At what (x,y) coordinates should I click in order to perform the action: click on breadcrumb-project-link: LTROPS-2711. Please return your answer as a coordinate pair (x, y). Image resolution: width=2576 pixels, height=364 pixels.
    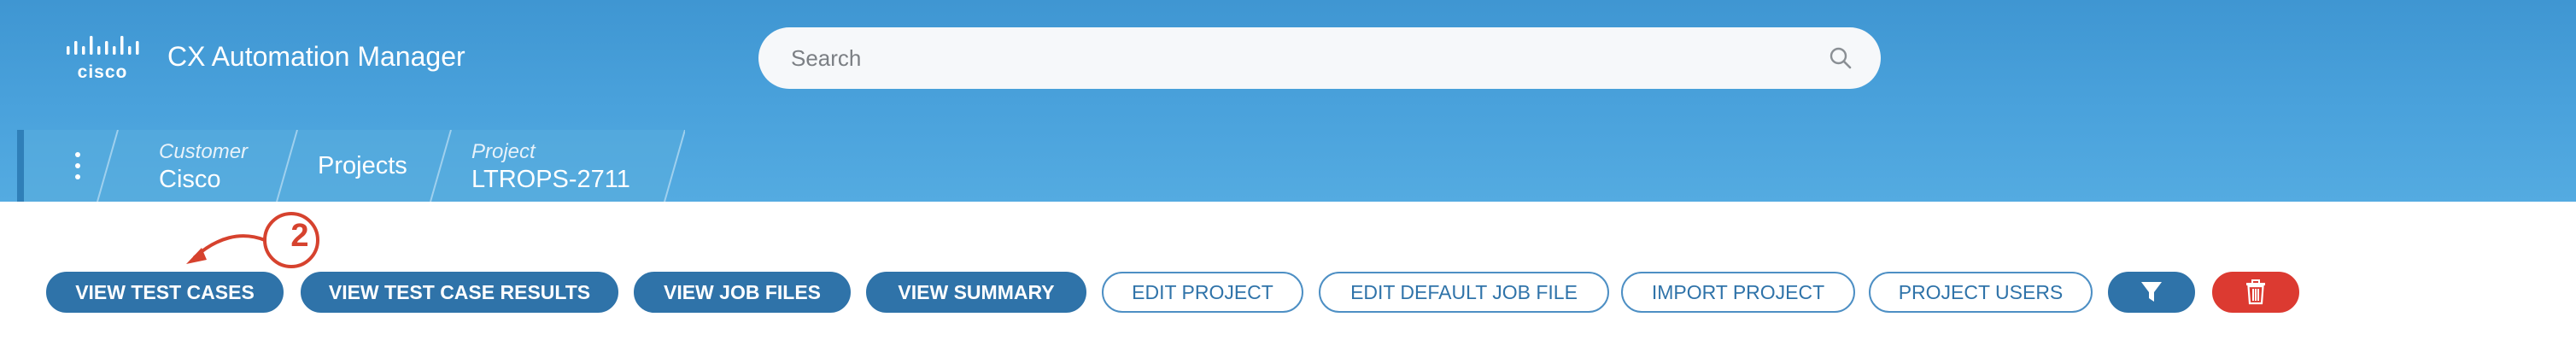
    Looking at the image, I should click on (550, 180).